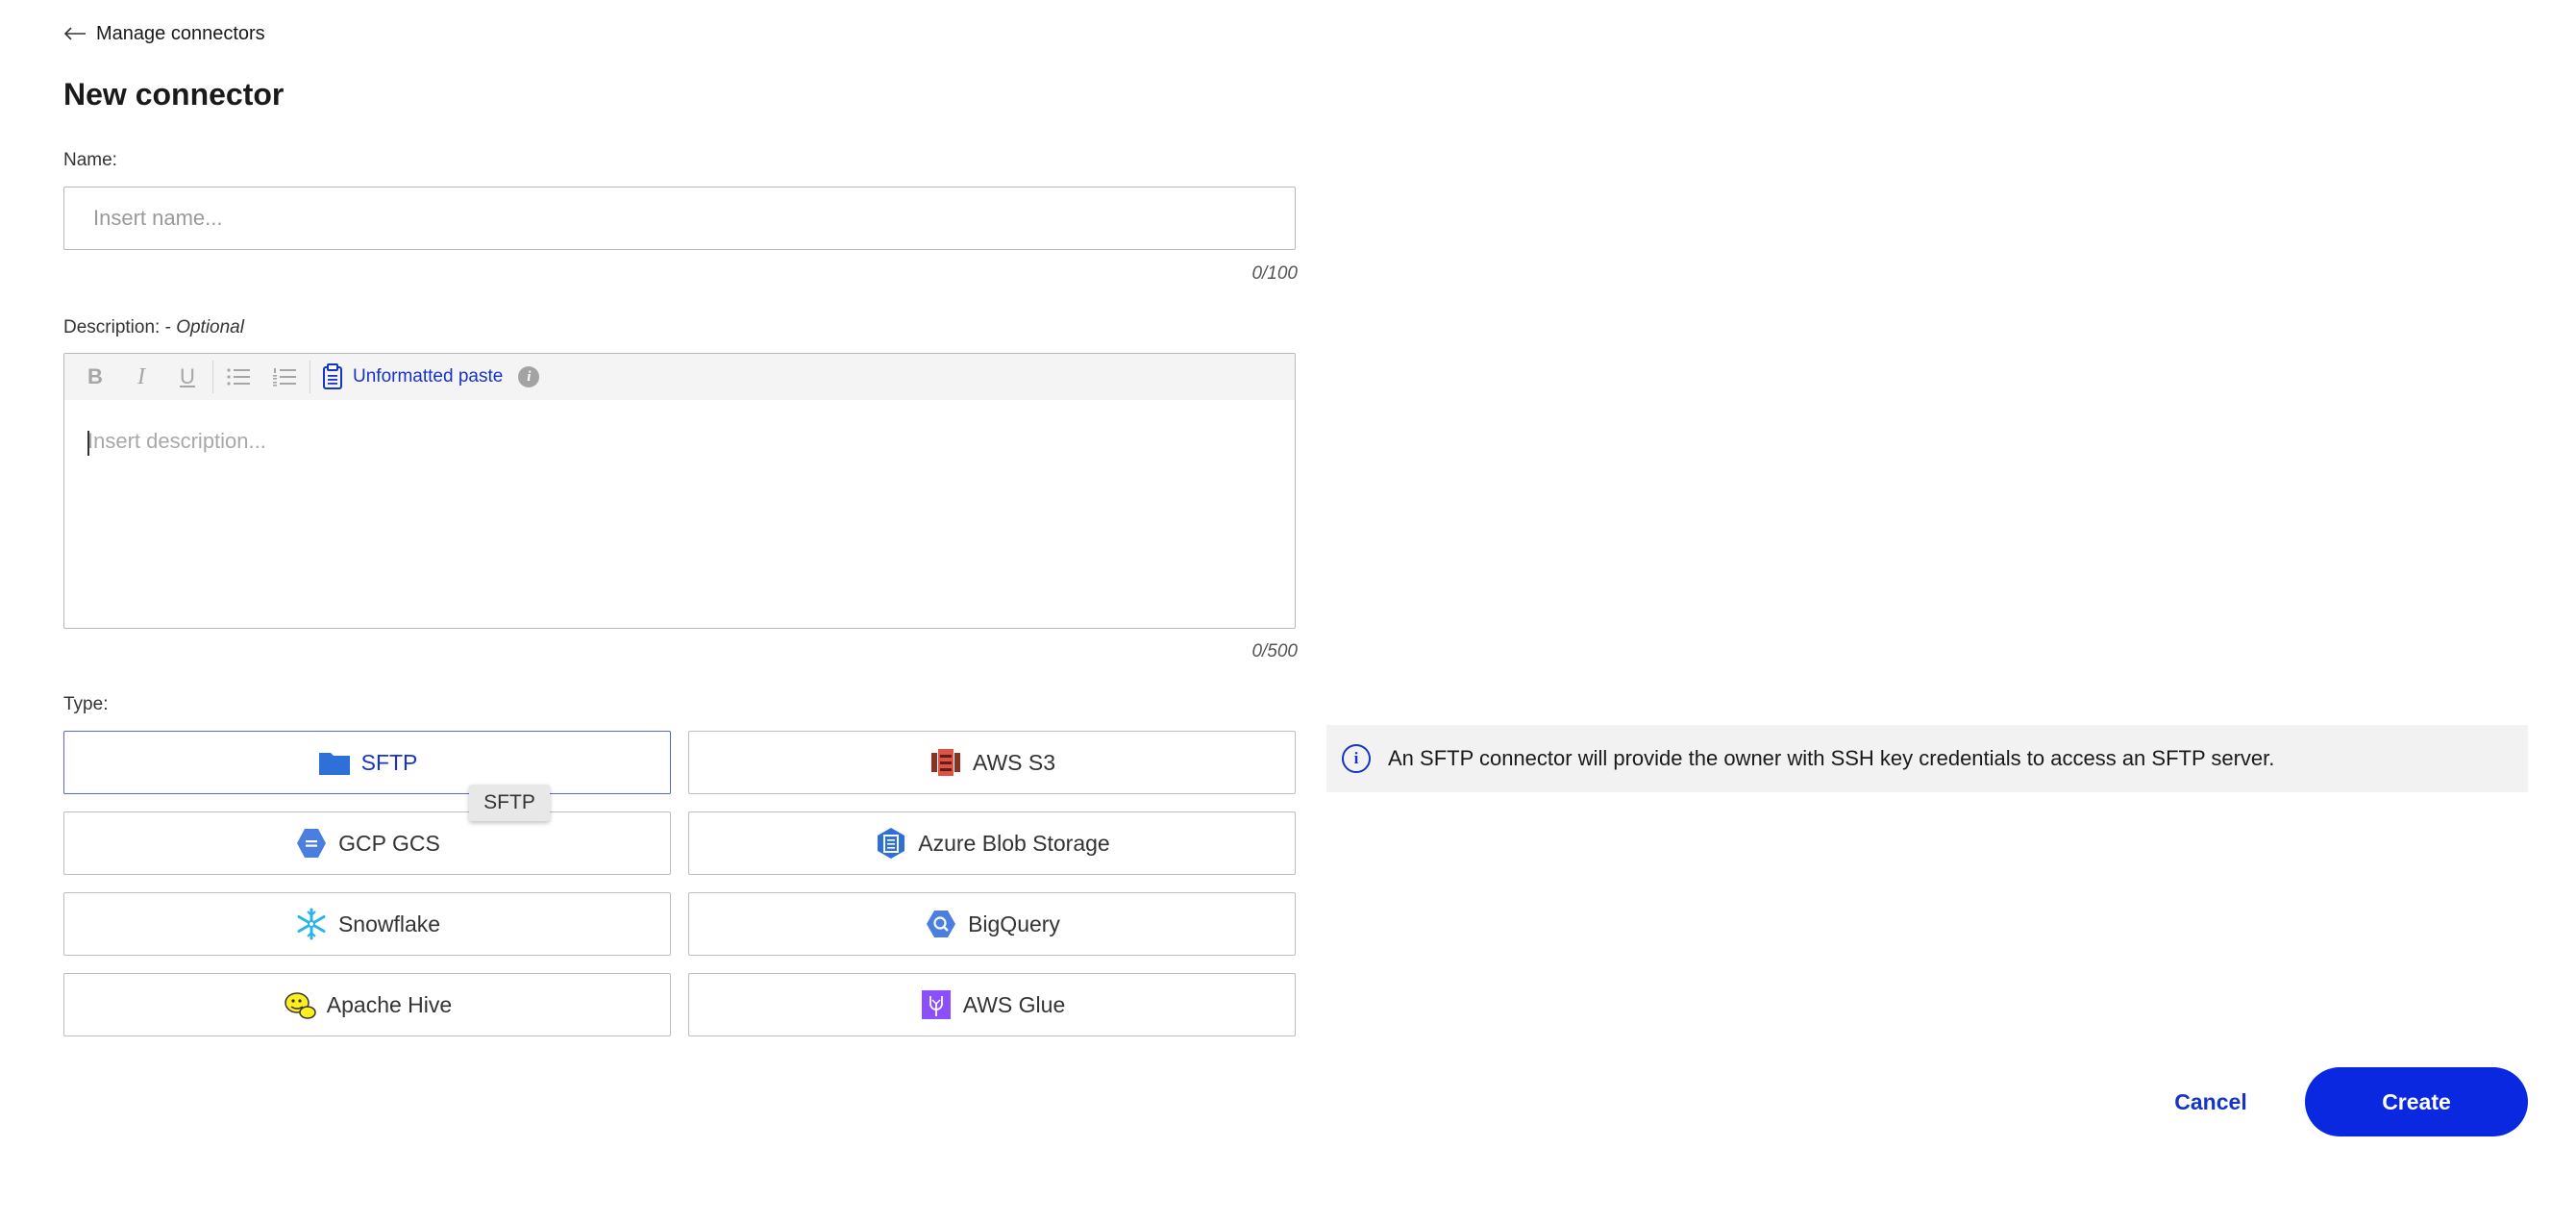  What do you see at coordinates (429, 376) in the screenshot?
I see `unformatted-paste-label: Unformatted paste` at bounding box center [429, 376].